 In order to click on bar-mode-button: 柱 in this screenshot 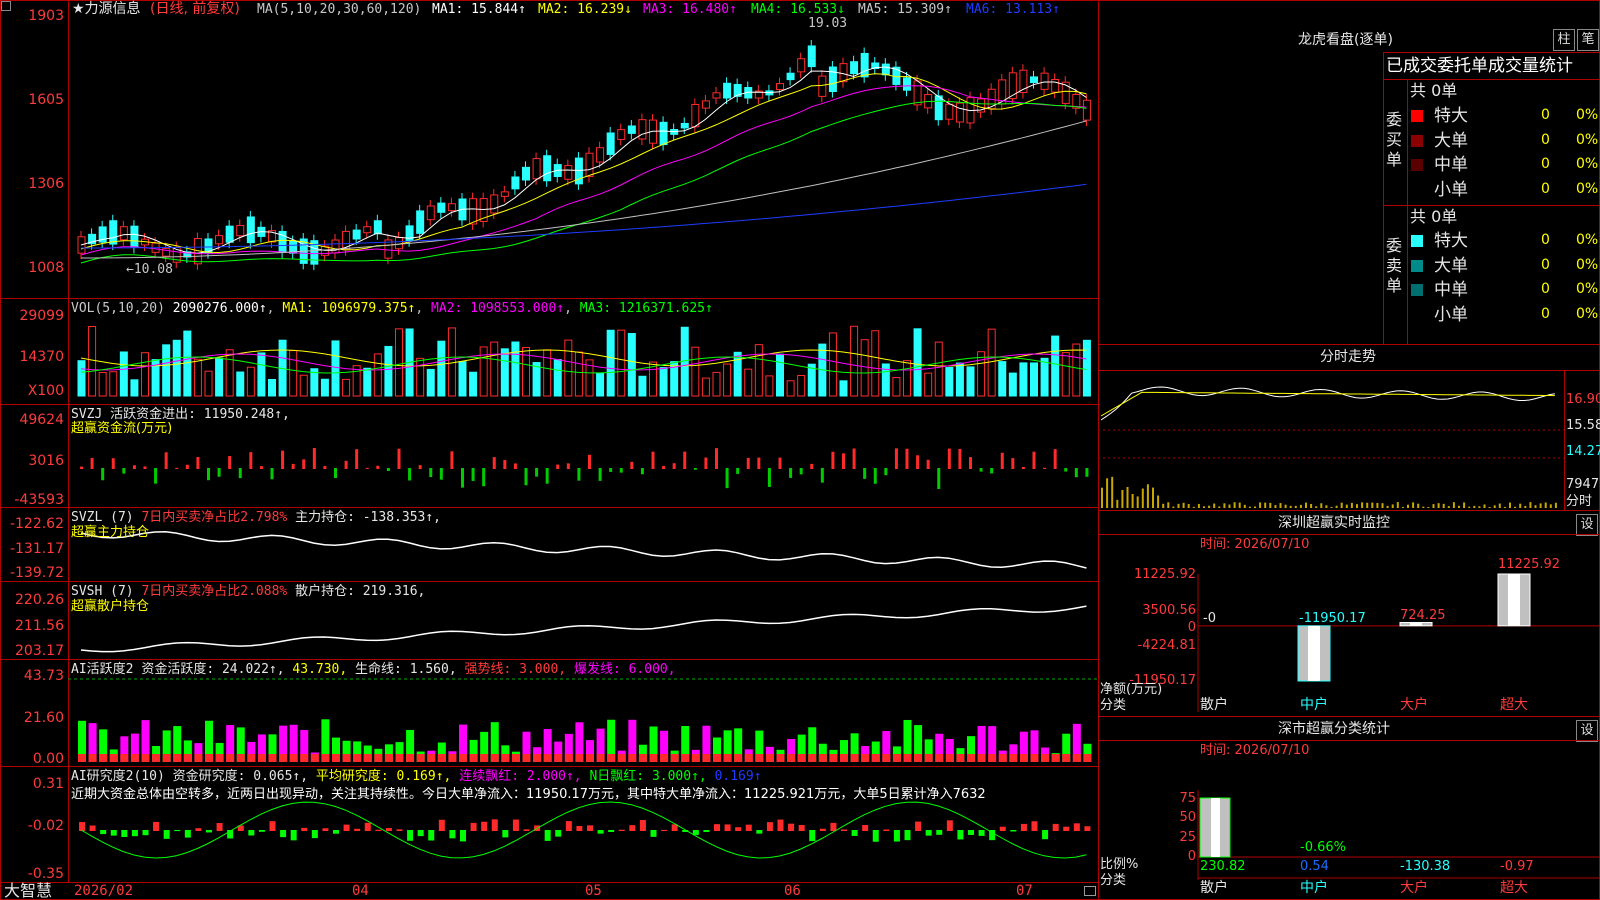, I will do `click(1564, 40)`.